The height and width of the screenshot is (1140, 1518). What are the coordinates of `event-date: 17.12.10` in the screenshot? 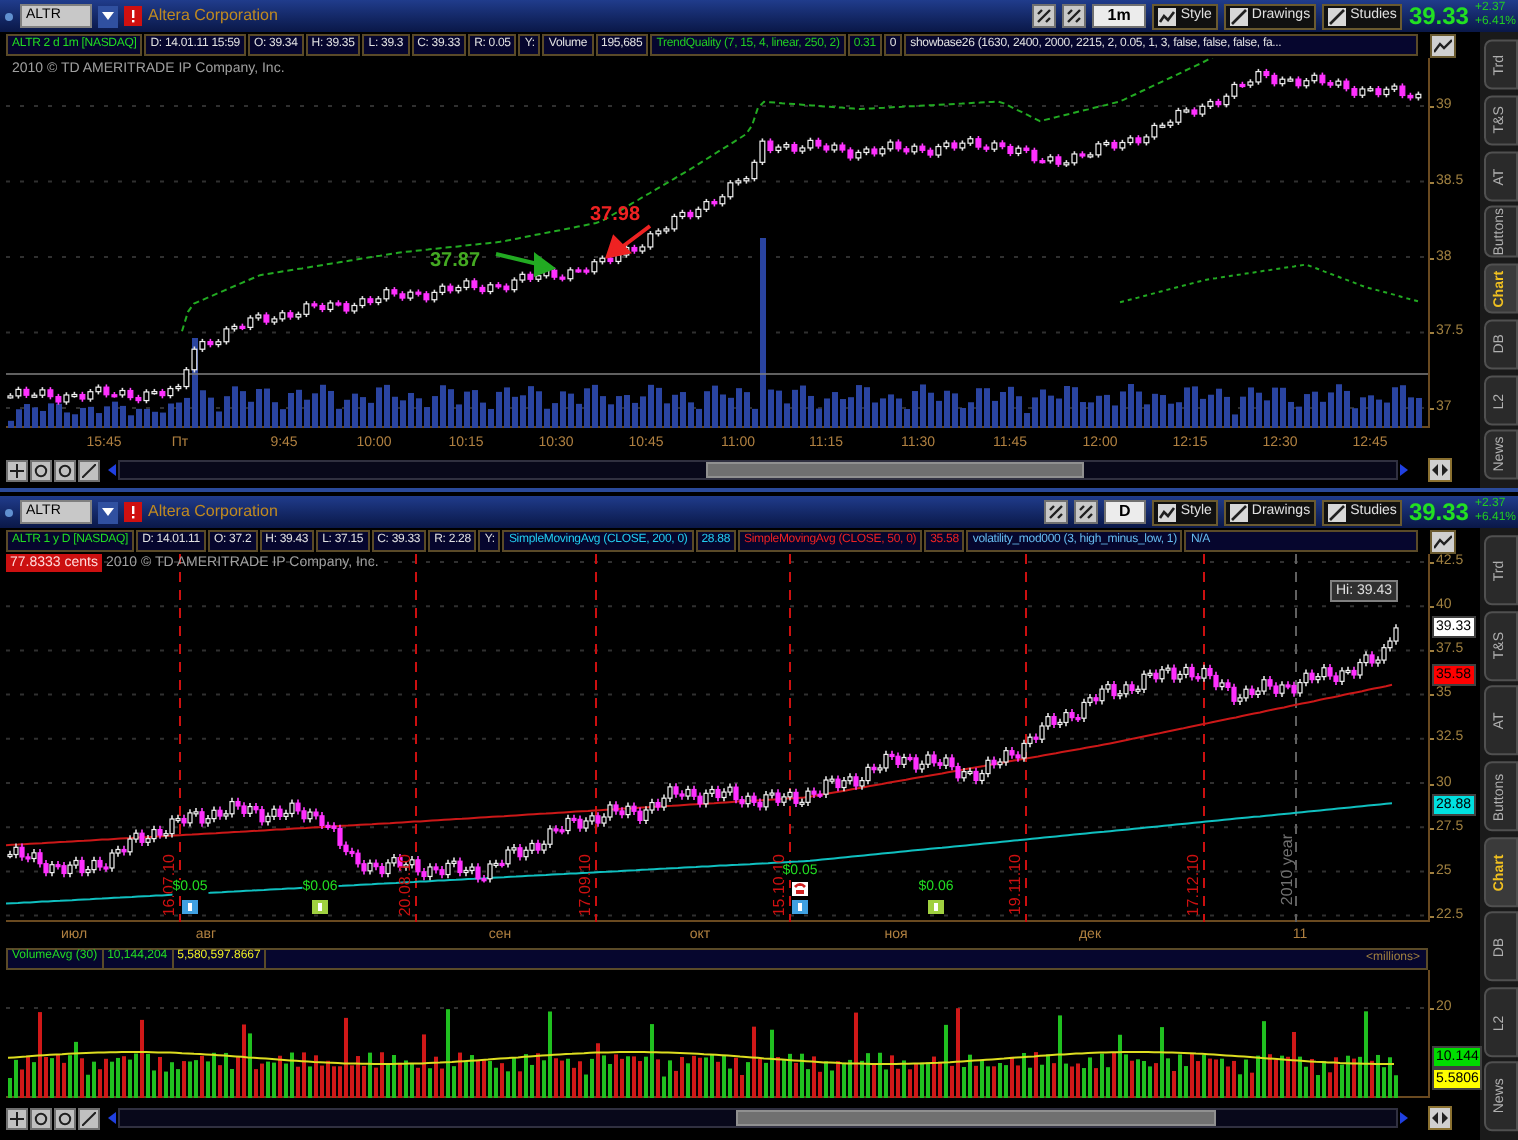 It's located at (1193, 885).